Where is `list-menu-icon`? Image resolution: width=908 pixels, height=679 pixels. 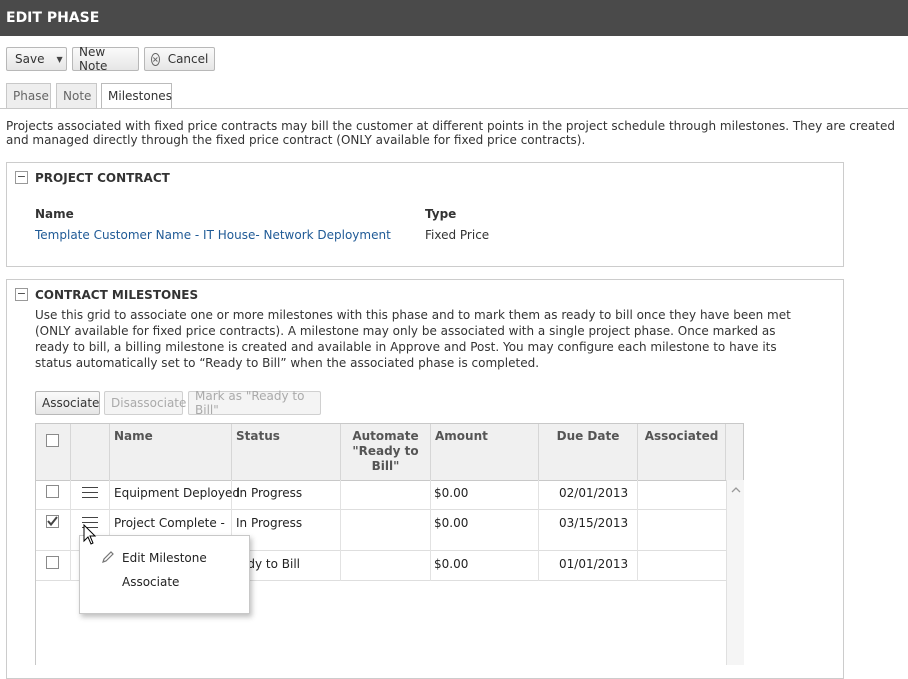 list-menu-icon is located at coordinates (90, 493).